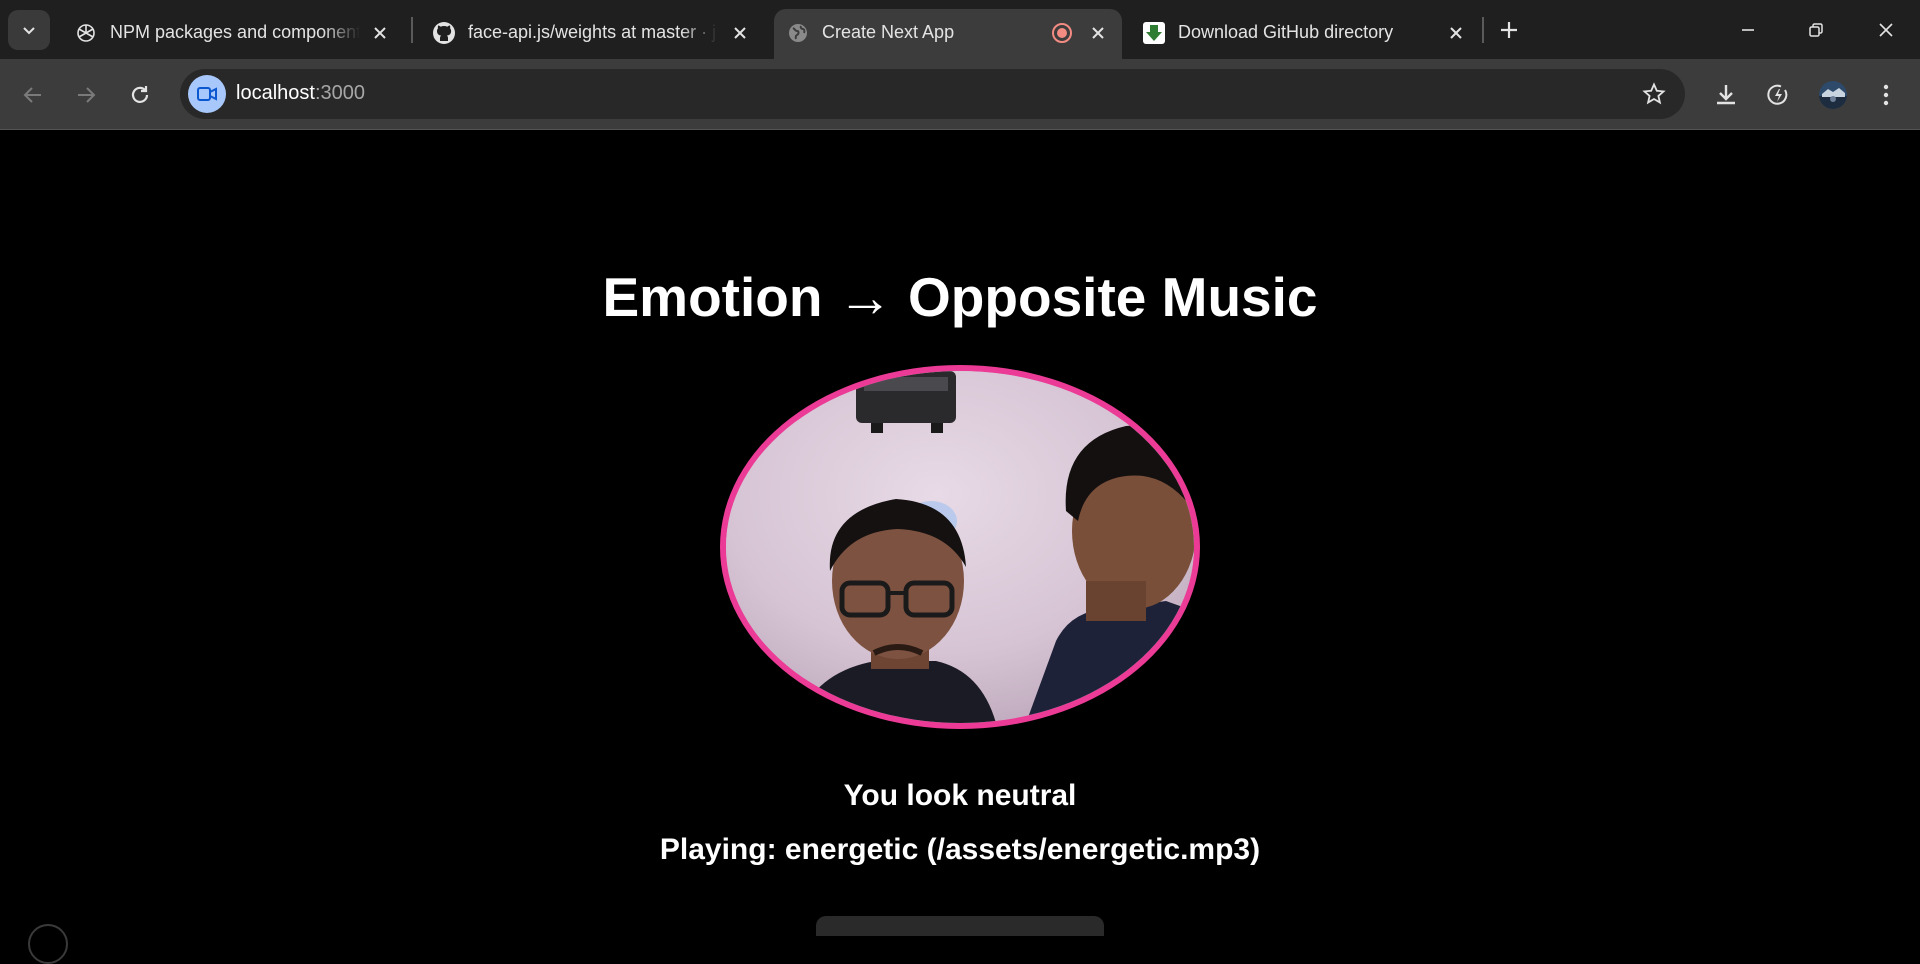 This screenshot has height=964, width=1920. I want to click on downloads-button, so click(1726, 95).